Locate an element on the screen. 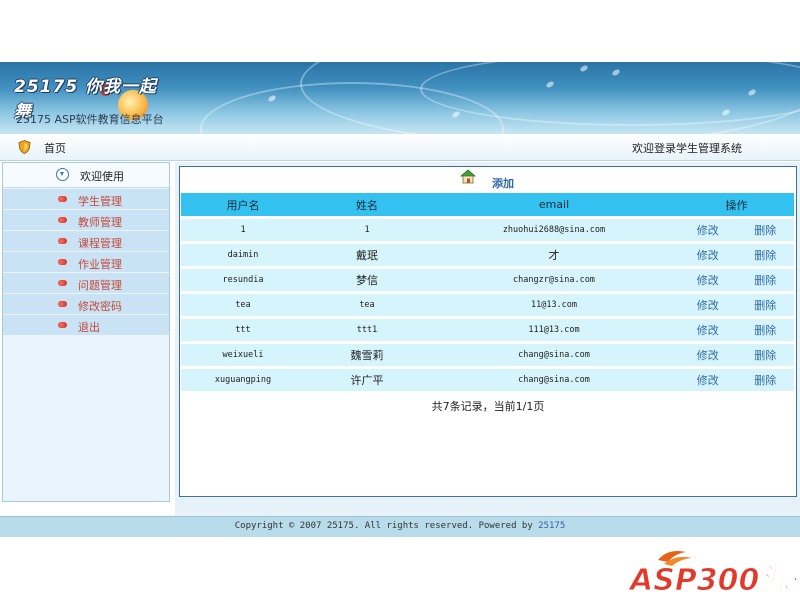 Image resolution: width=800 pixels, height=600 pixels. cell-name: ttt1 is located at coordinates (367, 330).